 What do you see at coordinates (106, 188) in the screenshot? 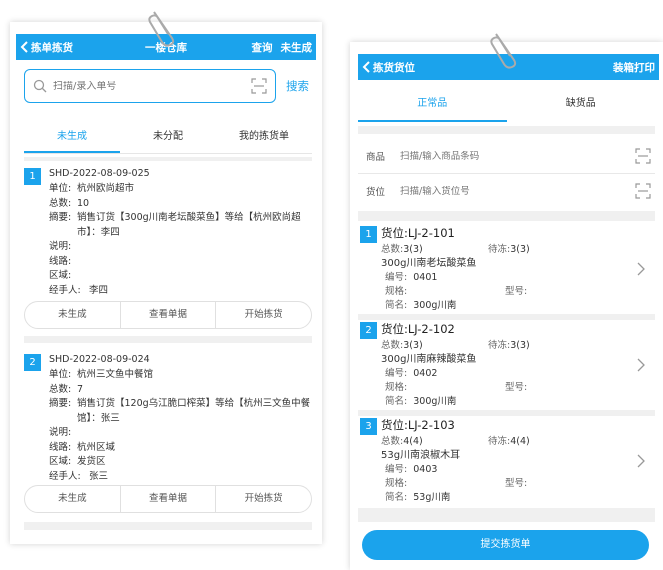
I see `order-unit: 杭州欧尚超市` at bounding box center [106, 188].